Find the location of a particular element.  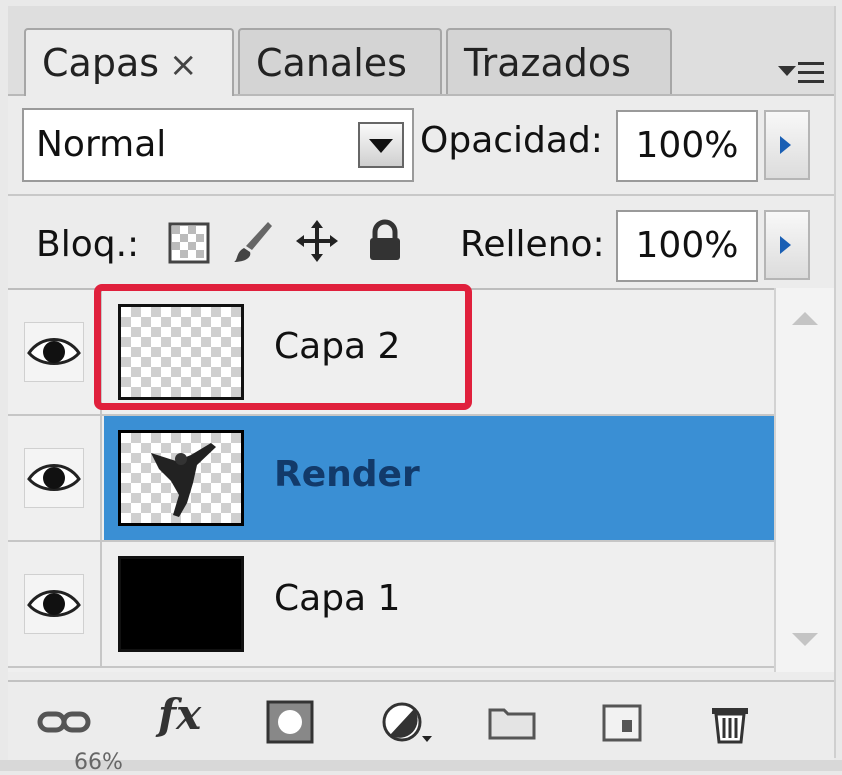

new-layer-icon is located at coordinates (622, 722).